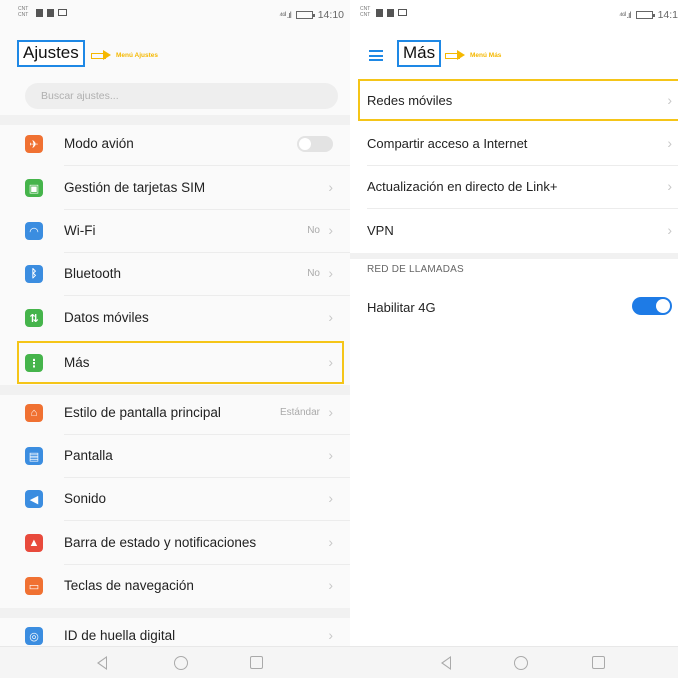 The width and height of the screenshot is (678, 678). I want to click on navigation-keys-icon: ▭, so click(34, 586).